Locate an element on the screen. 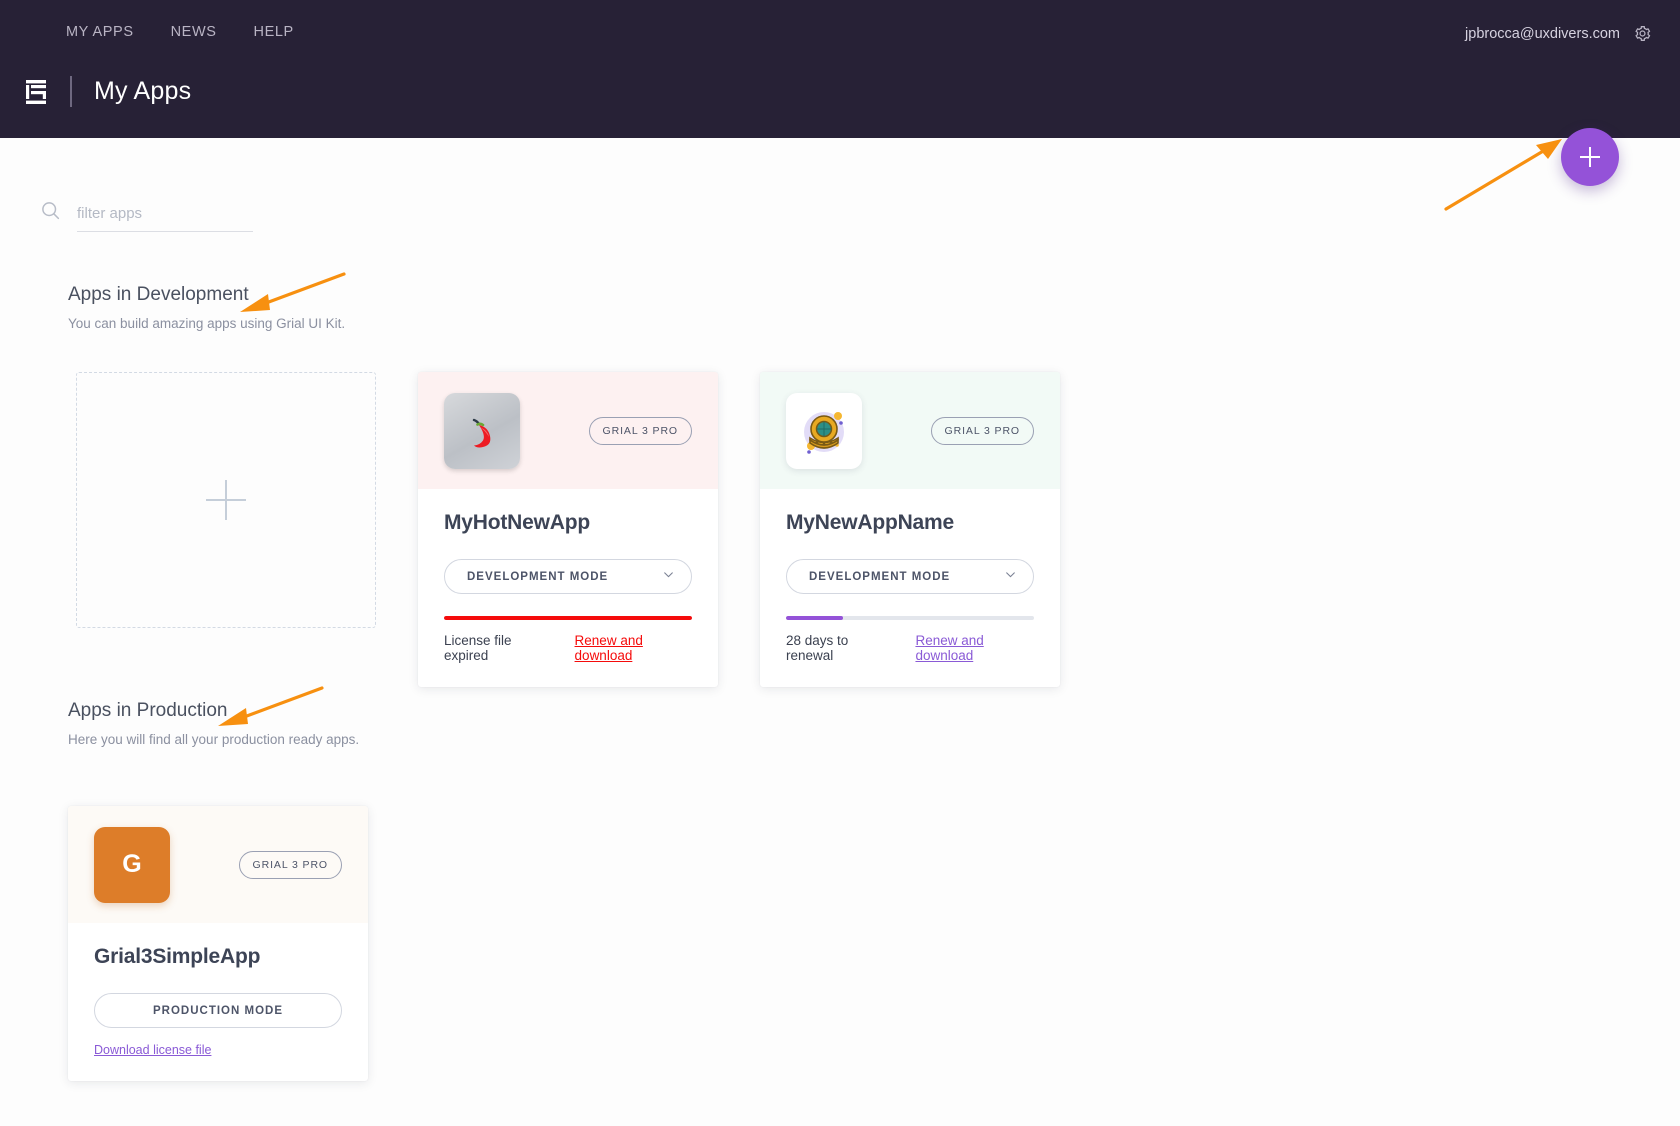 The height and width of the screenshot is (1126, 1680). download-license-file-link: Download license file is located at coordinates (218, 1050).